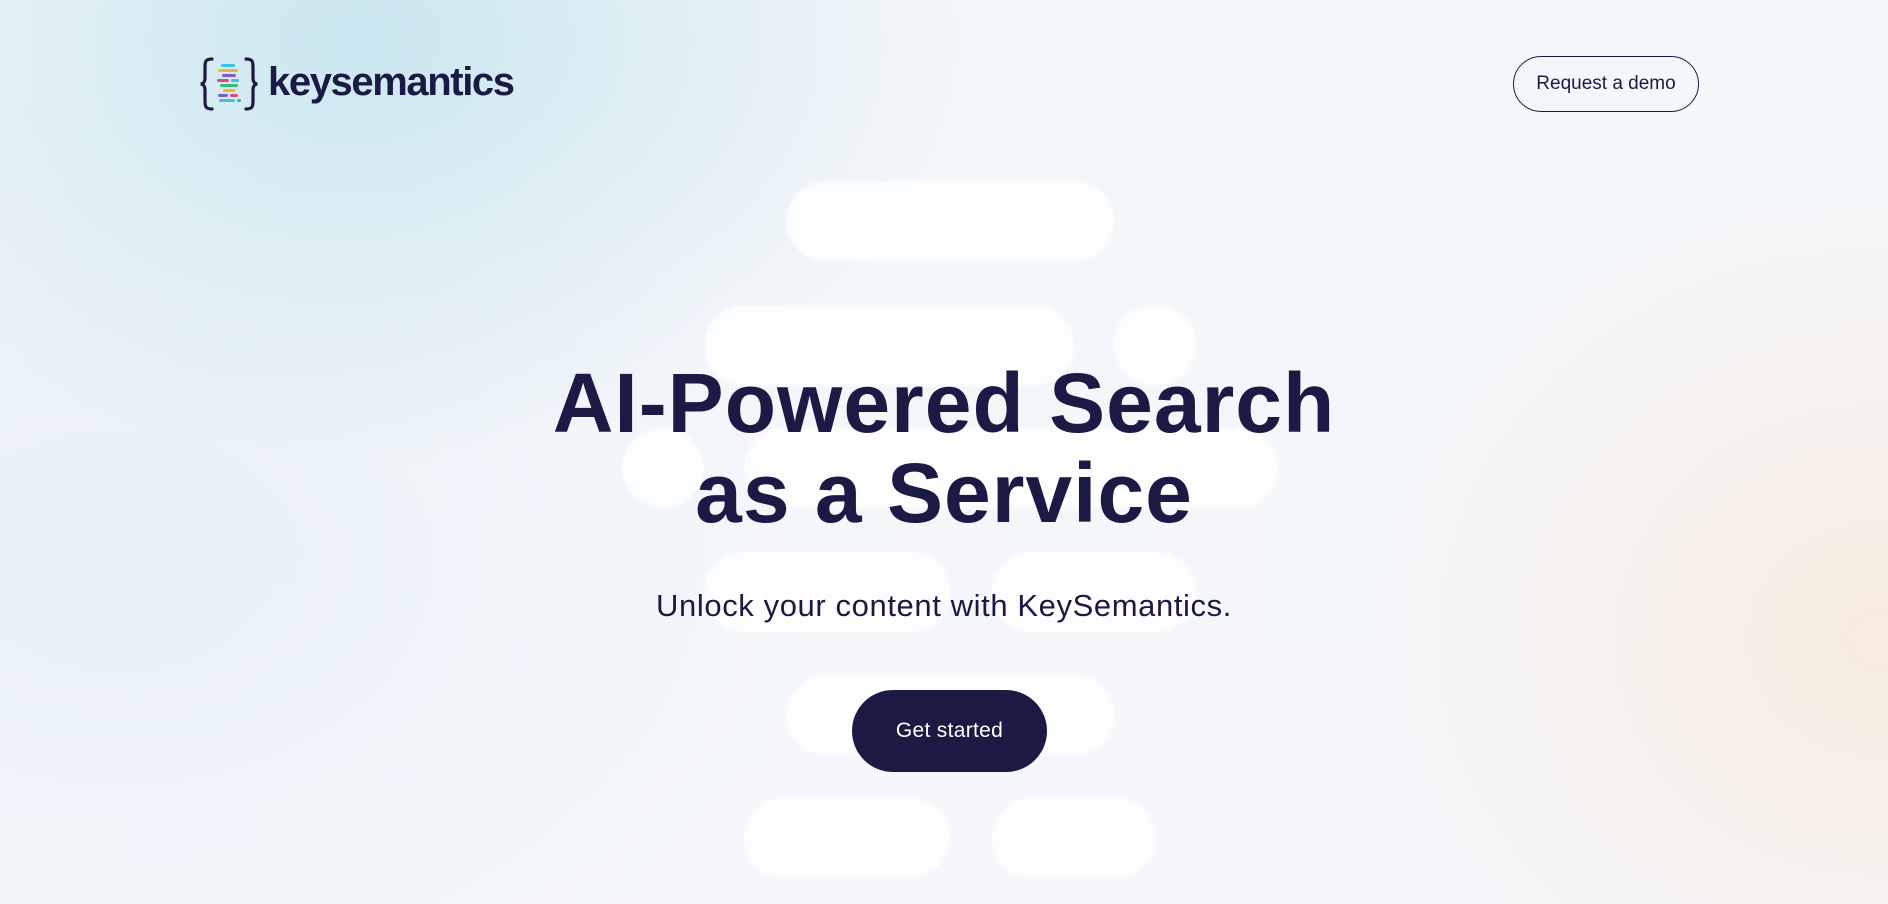  Describe the element at coordinates (391, 82) in the screenshot. I see `logo-text: keysemantics` at that location.